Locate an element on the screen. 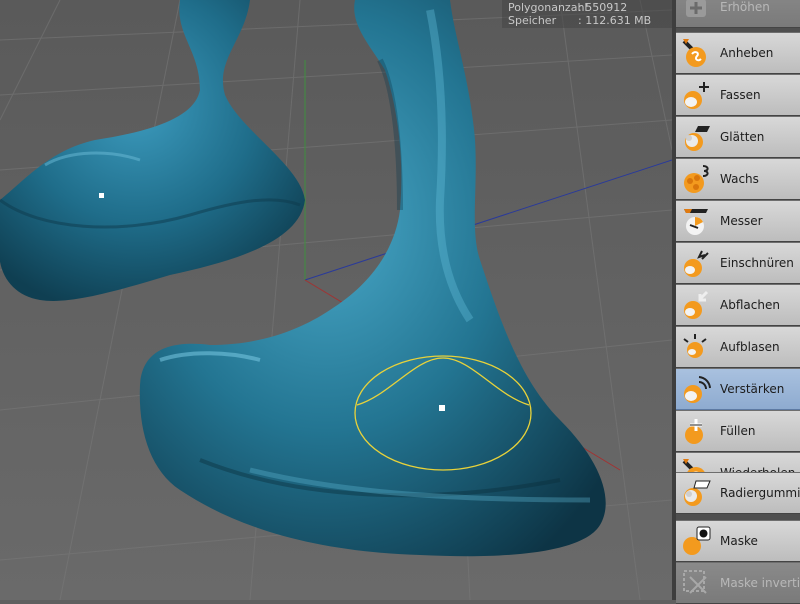  smooth-icon is located at coordinates (697, 138).